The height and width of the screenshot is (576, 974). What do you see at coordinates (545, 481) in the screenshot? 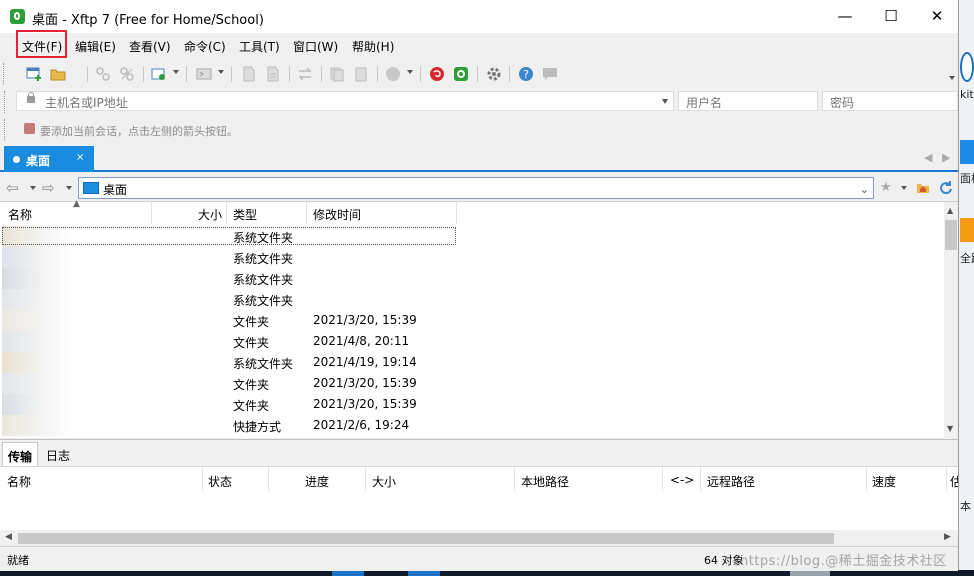
I see `transfer-col-local-path: 本地路径` at bounding box center [545, 481].